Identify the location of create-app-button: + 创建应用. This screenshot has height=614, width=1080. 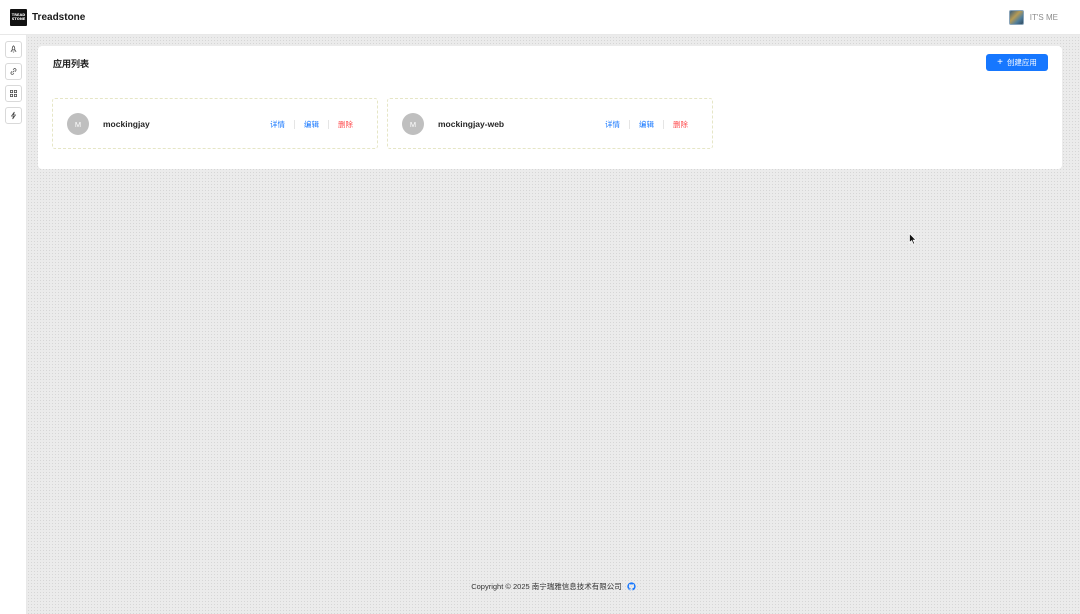
(1017, 62).